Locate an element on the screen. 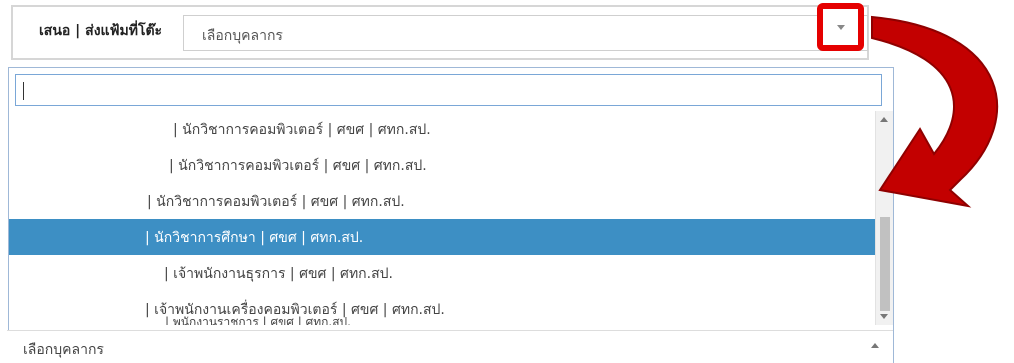 The height and width of the screenshot is (363, 1014). dropdown-scrollbar is located at coordinates (884, 218).